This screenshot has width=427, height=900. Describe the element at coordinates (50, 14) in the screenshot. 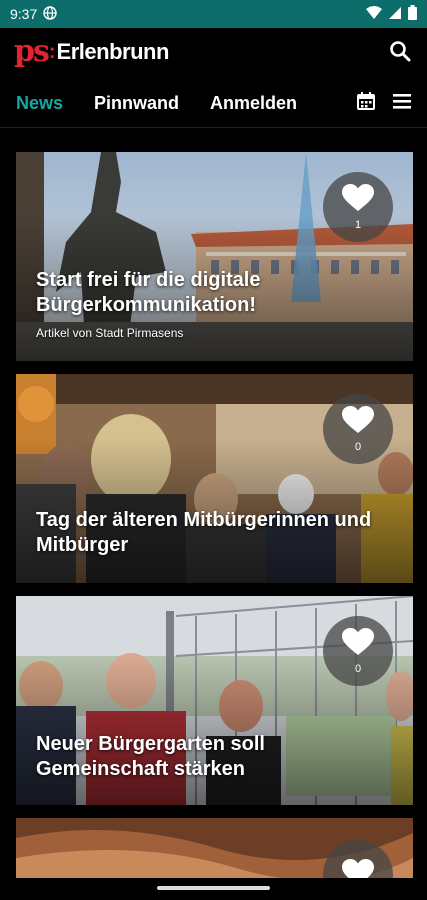

I see `globe-icon` at that location.